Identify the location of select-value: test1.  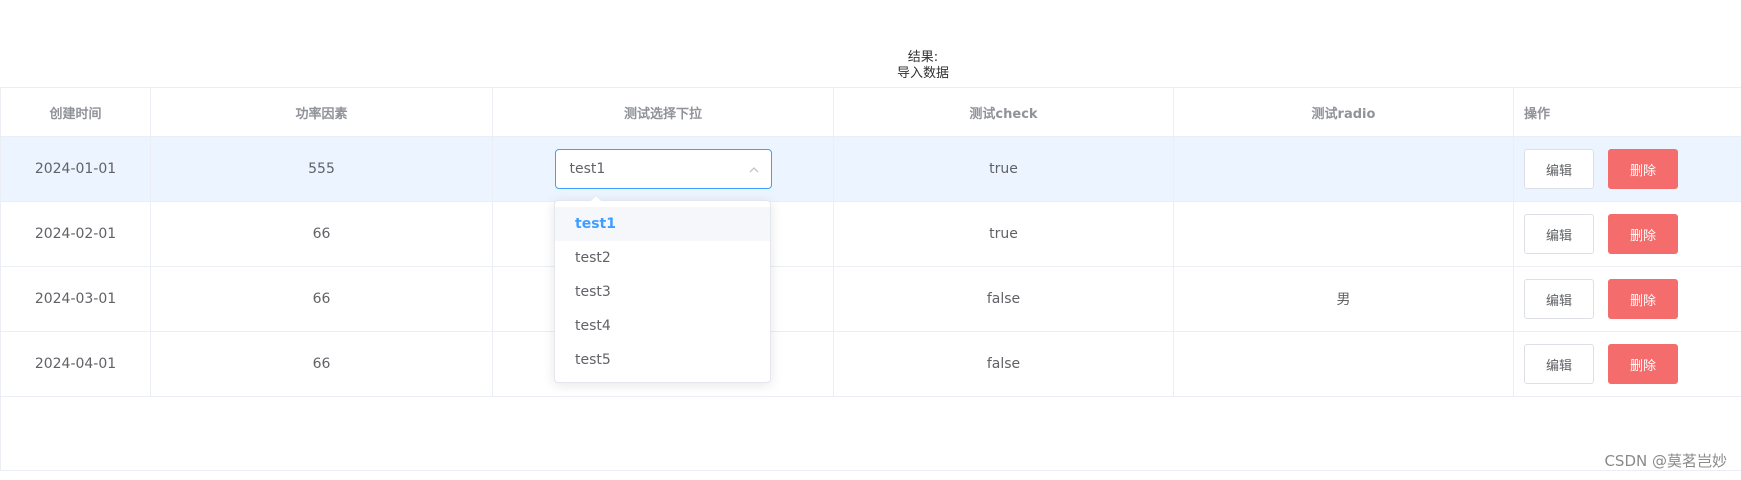
(587, 169).